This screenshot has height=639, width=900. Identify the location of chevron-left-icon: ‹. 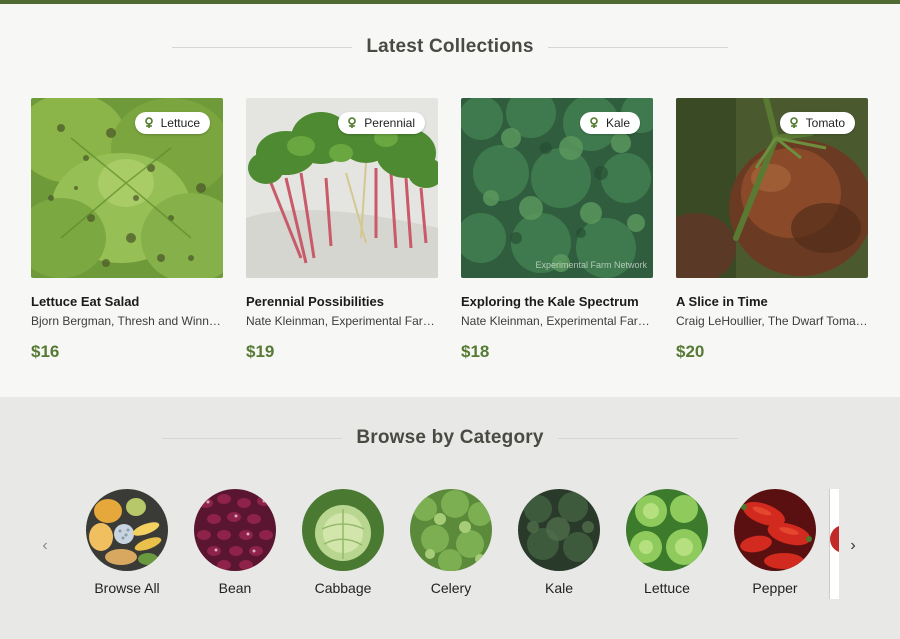
(45, 545).